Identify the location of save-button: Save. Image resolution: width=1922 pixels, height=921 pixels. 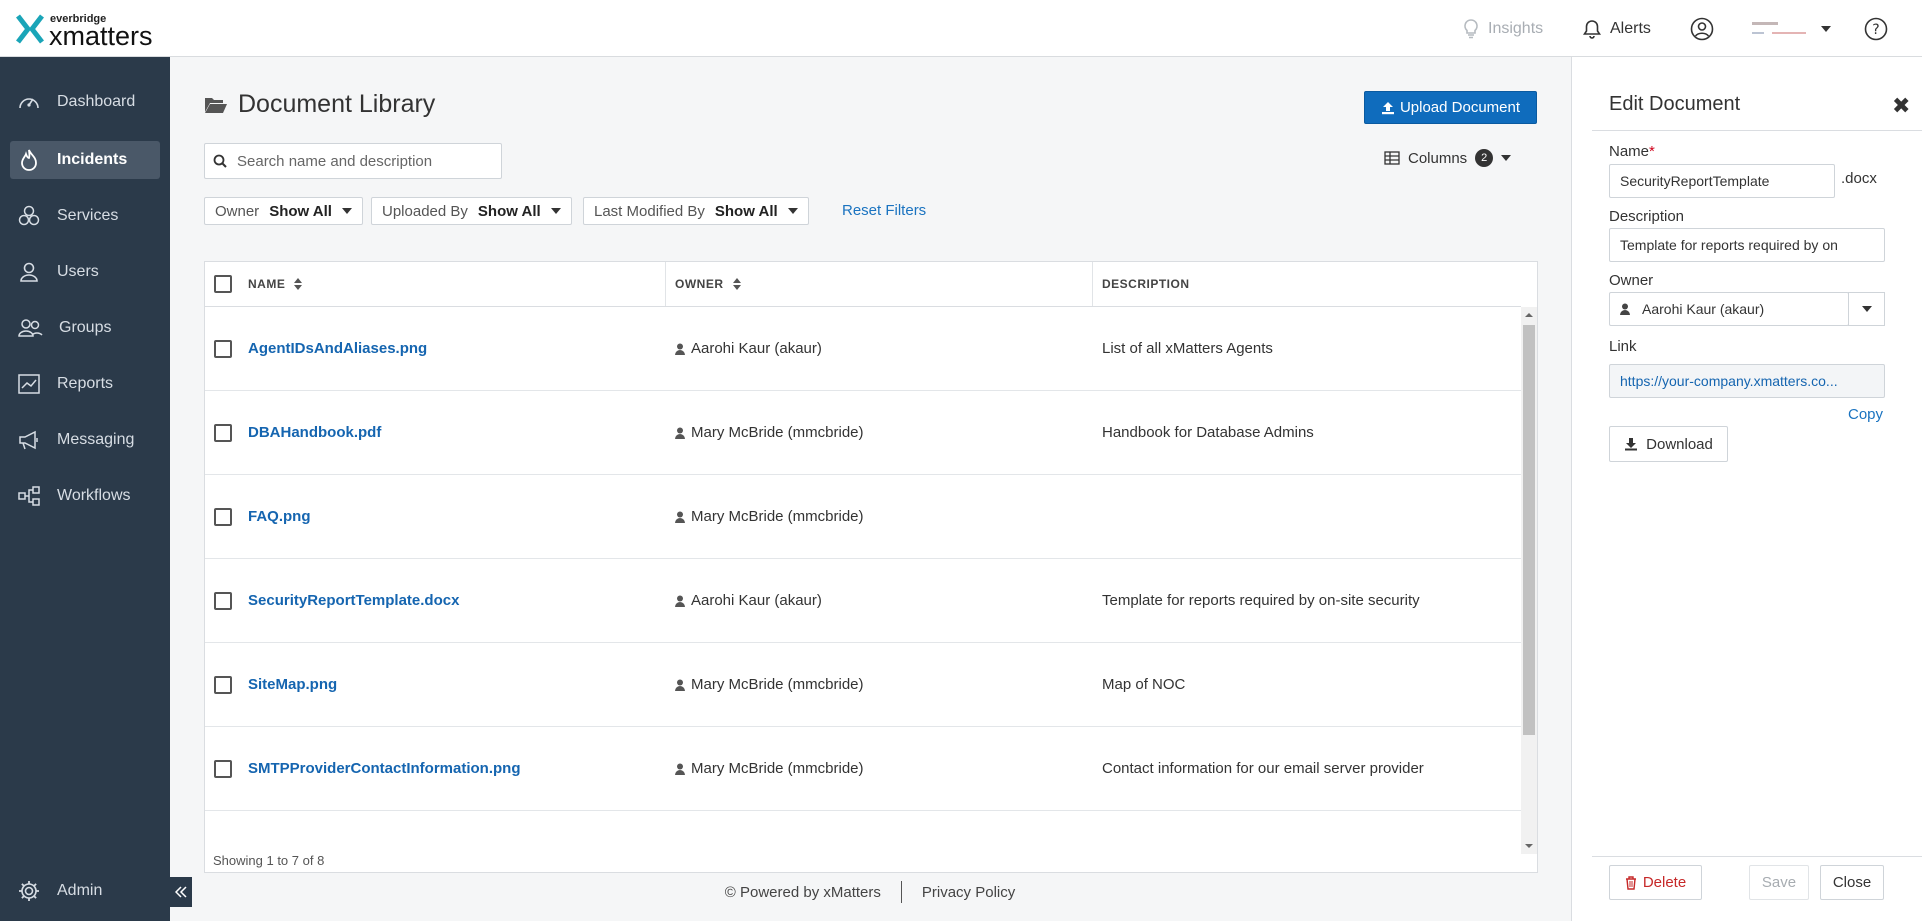
(1779, 882).